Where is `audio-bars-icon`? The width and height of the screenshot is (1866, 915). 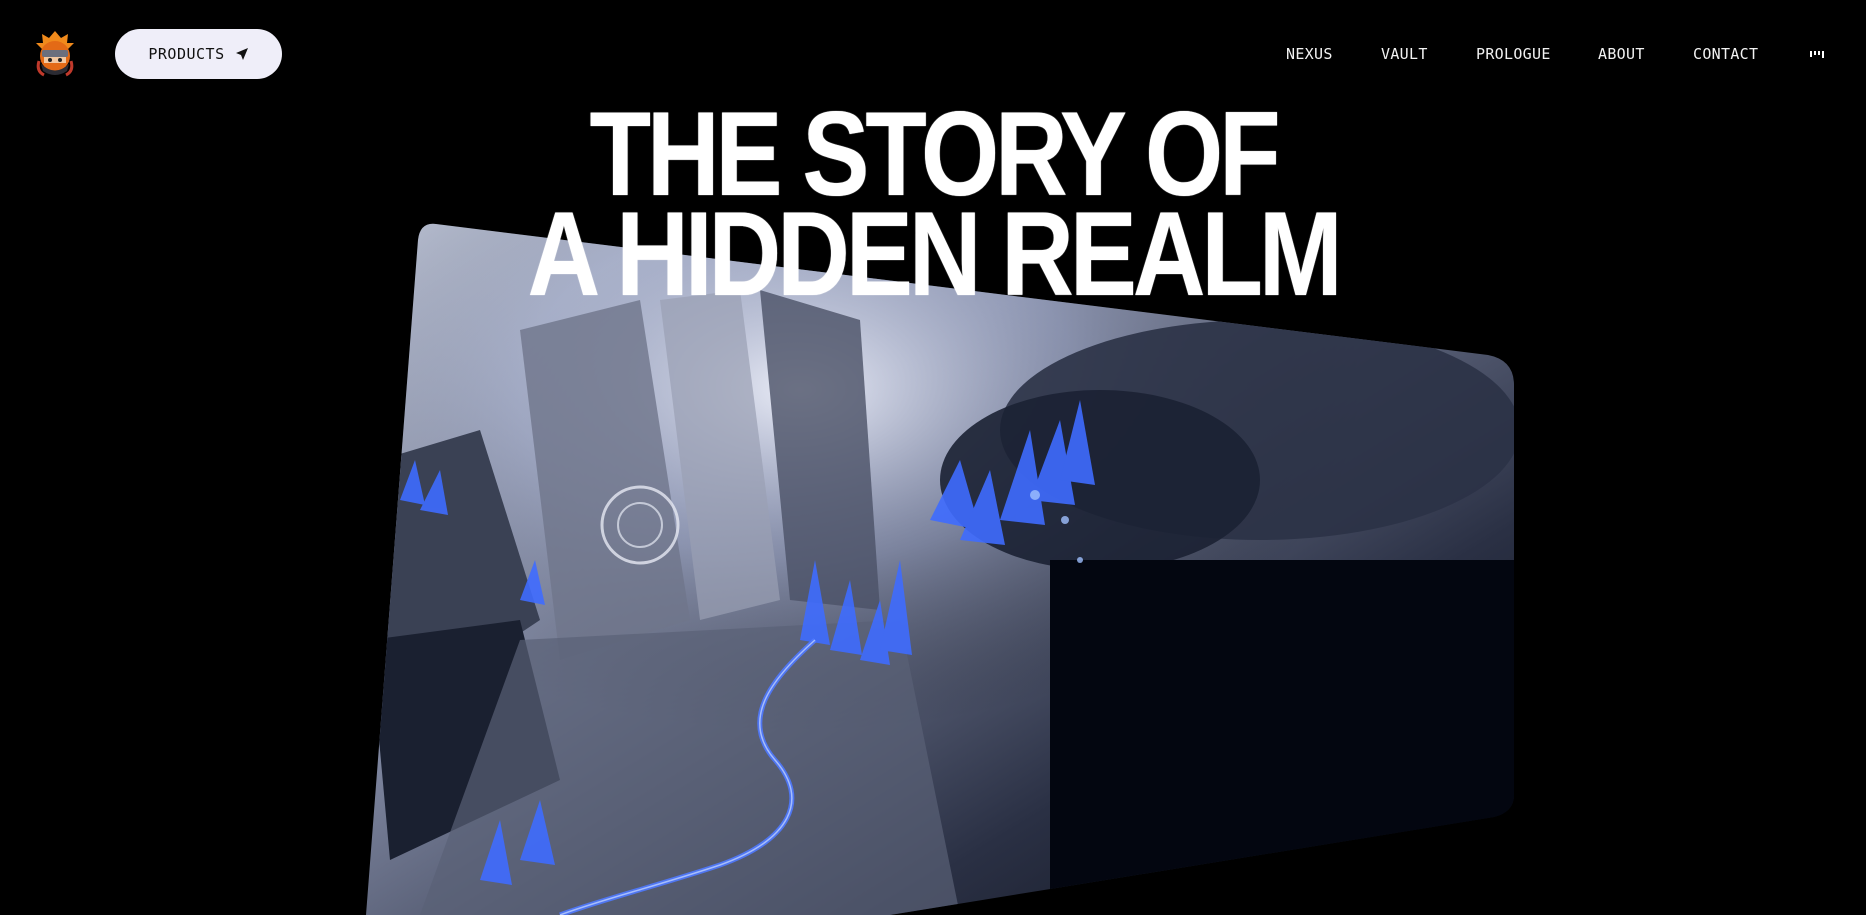
audio-bars-icon is located at coordinates (1817, 55).